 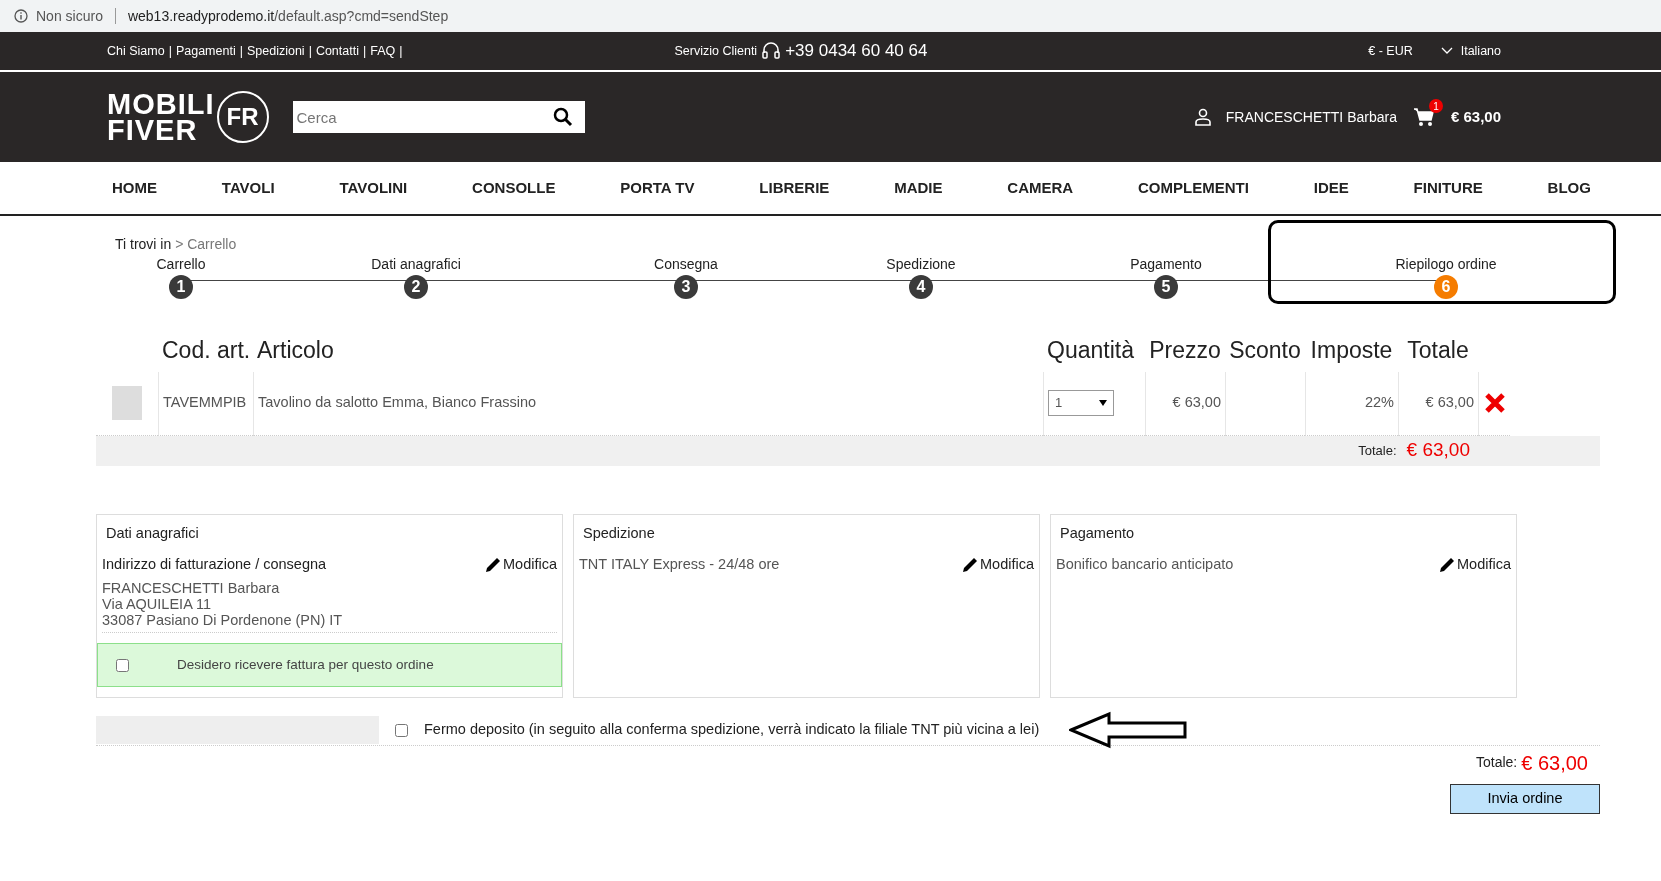 I want to click on column-header: Imposte, so click(x=1351, y=350).